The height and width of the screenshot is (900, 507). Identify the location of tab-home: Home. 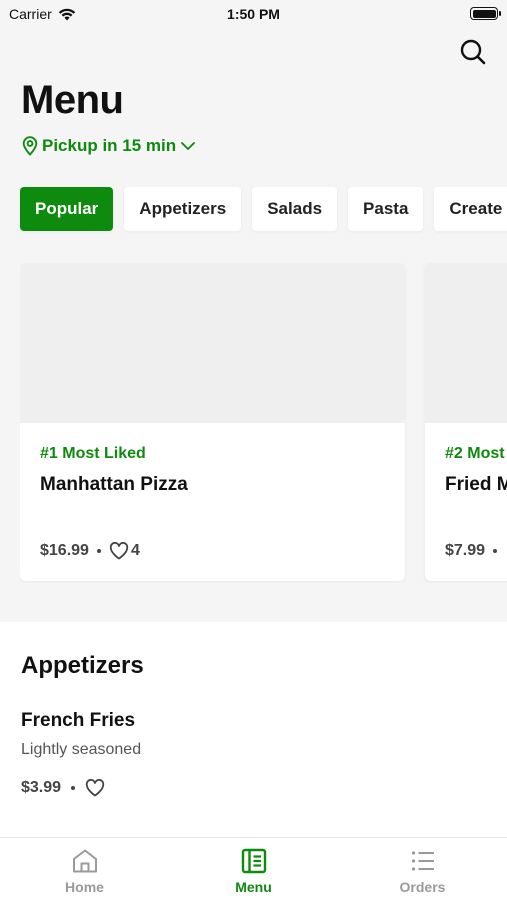
(84, 869).